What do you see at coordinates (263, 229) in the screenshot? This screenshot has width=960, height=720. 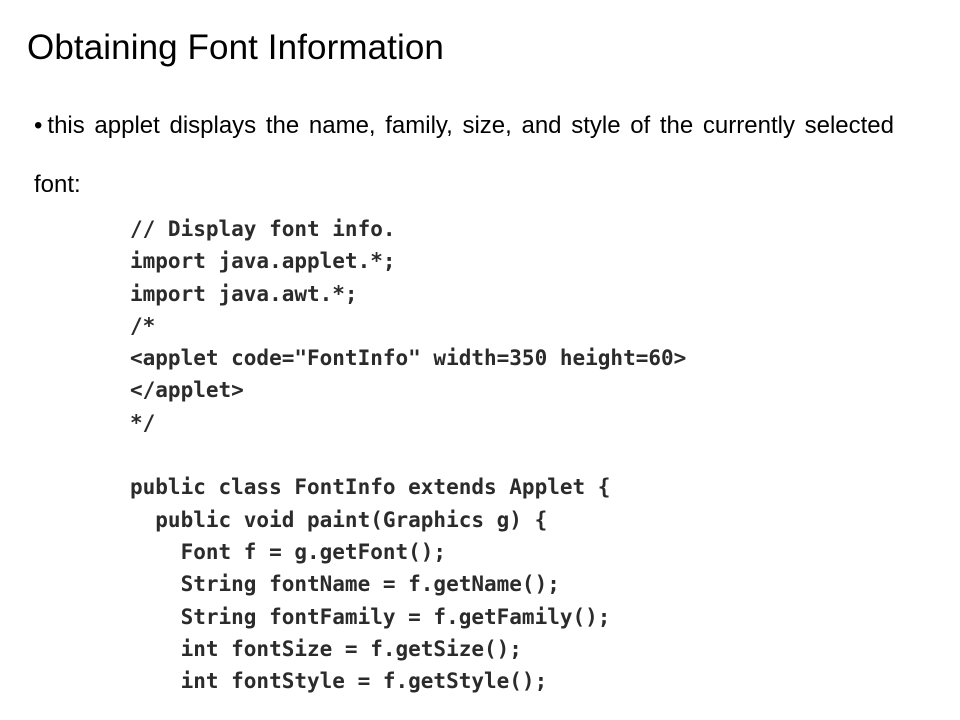 I see `code-line: // Display font info.` at bounding box center [263, 229].